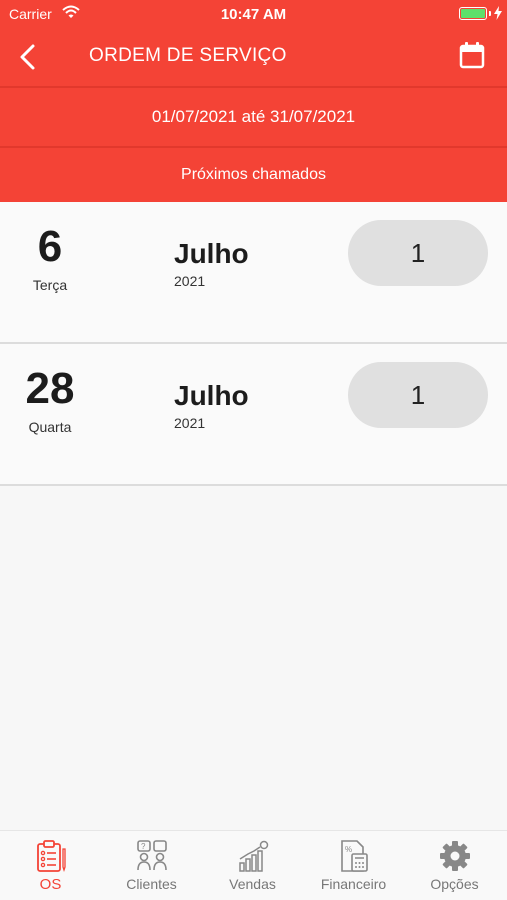 This screenshot has width=507, height=900. What do you see at coordinates (354, 856) in the screenshot?
I see `calculator-icon: %` at bounding box center [354, 856].